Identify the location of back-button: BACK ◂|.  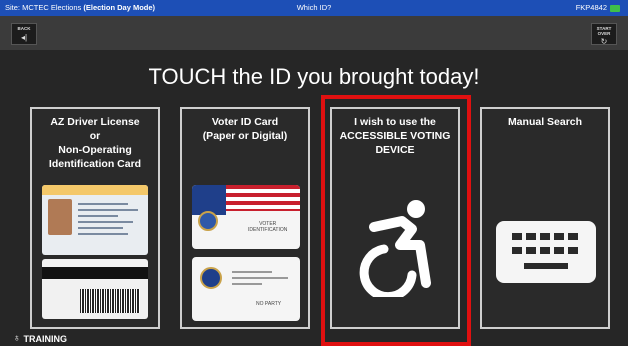
(24, 34).